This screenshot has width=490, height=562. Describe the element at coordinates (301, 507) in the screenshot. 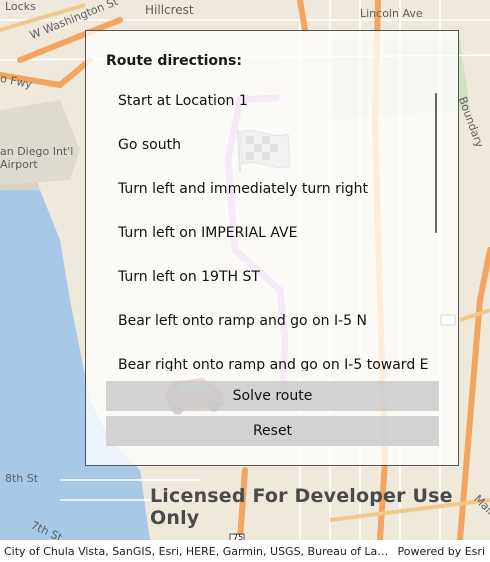

I see `developer-watermark: Licensed For Developer Use Only` at that location.